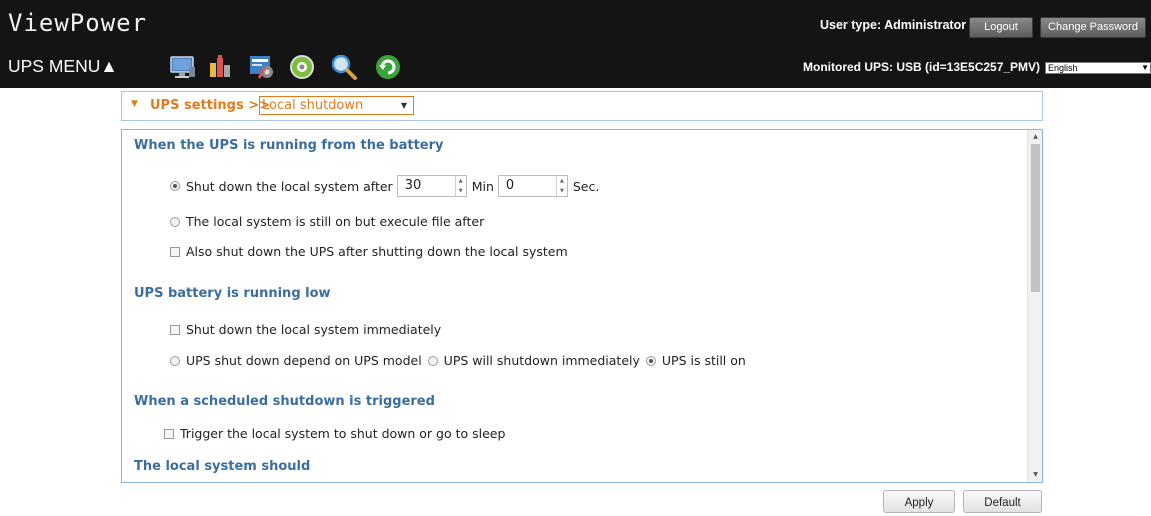 This screenshot has width=1151, height=516. What do you see at coordinates (63, 66) in the screenshot?
I see `ups-menu-button: UPS MENU▲` at bounding box center [63, 66].